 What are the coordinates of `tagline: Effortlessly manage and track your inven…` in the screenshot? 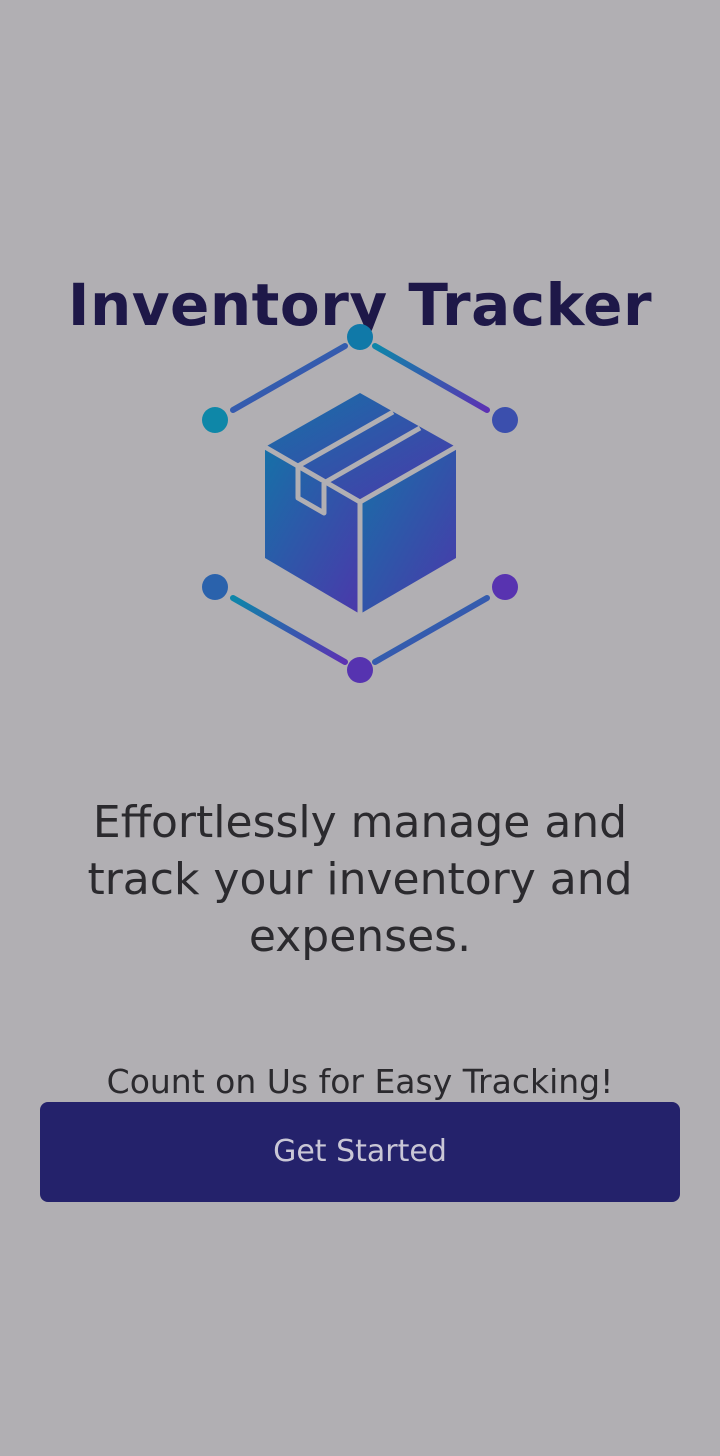 It's located at (360, 879).